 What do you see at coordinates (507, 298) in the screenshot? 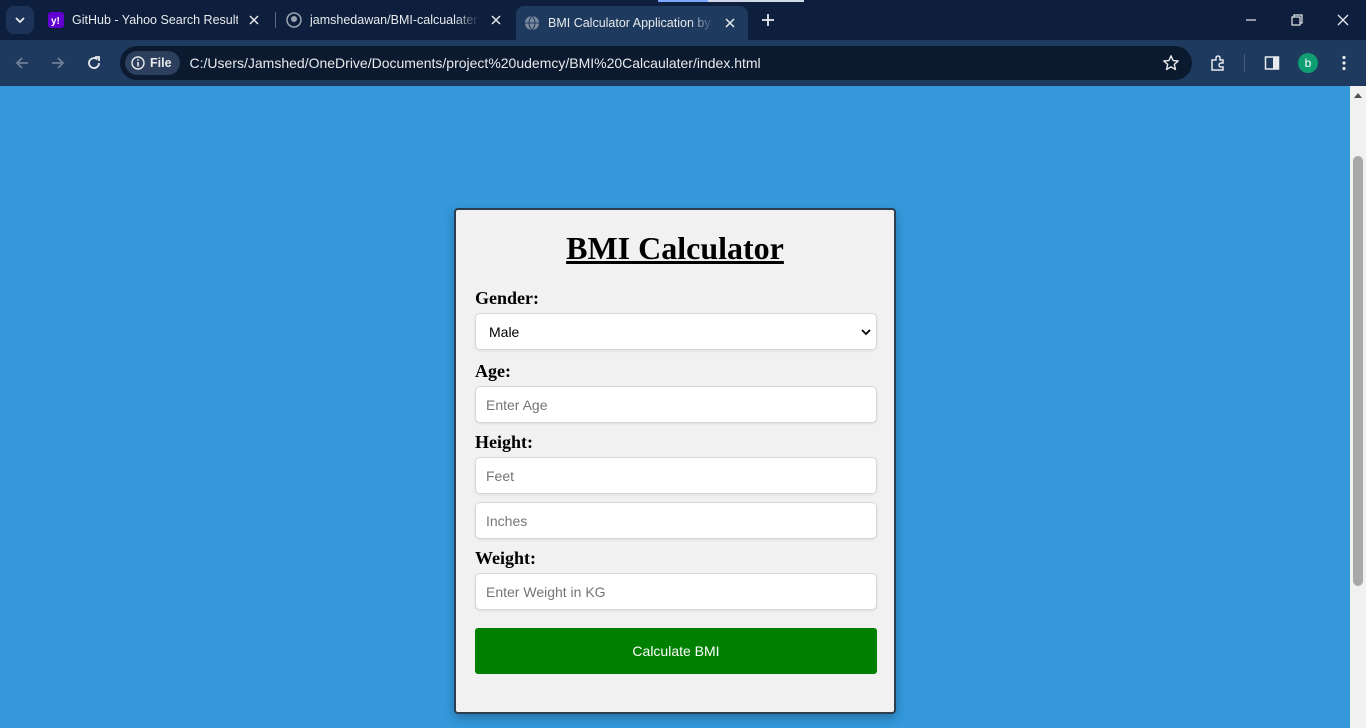
I see `gender-label: Gender:` at bounding box center [507, 298].